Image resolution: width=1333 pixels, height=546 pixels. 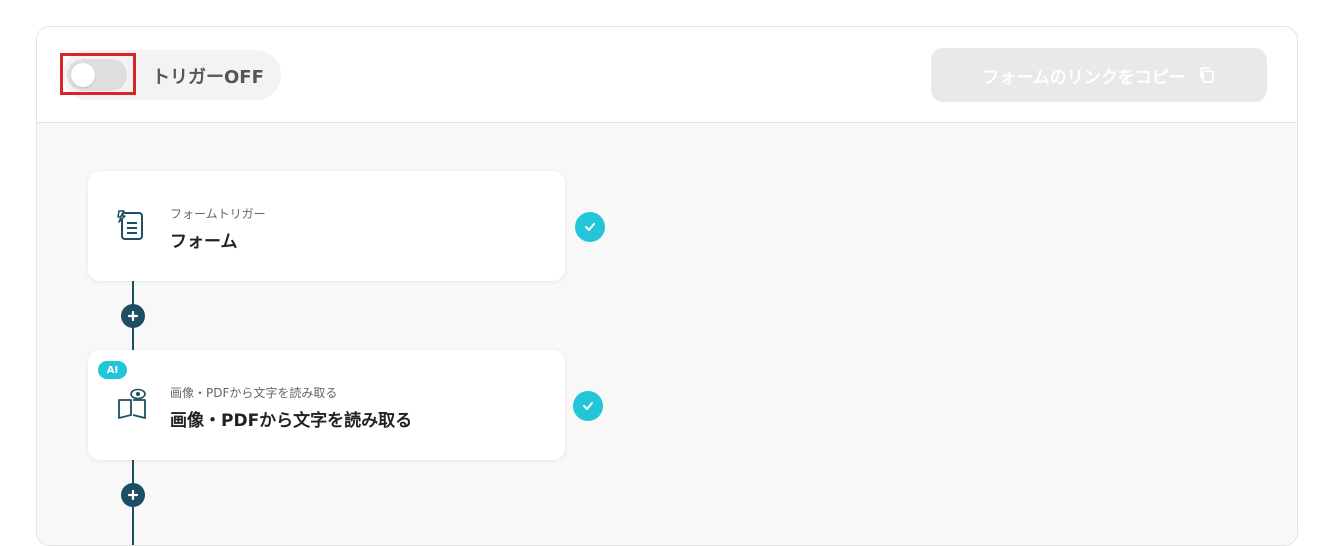 What do you see at coordinates (1084, 77) in the screenshot?
I see `copy-form-link-label: フォームのリンクをコピー` at bounding box center [1084, 77].